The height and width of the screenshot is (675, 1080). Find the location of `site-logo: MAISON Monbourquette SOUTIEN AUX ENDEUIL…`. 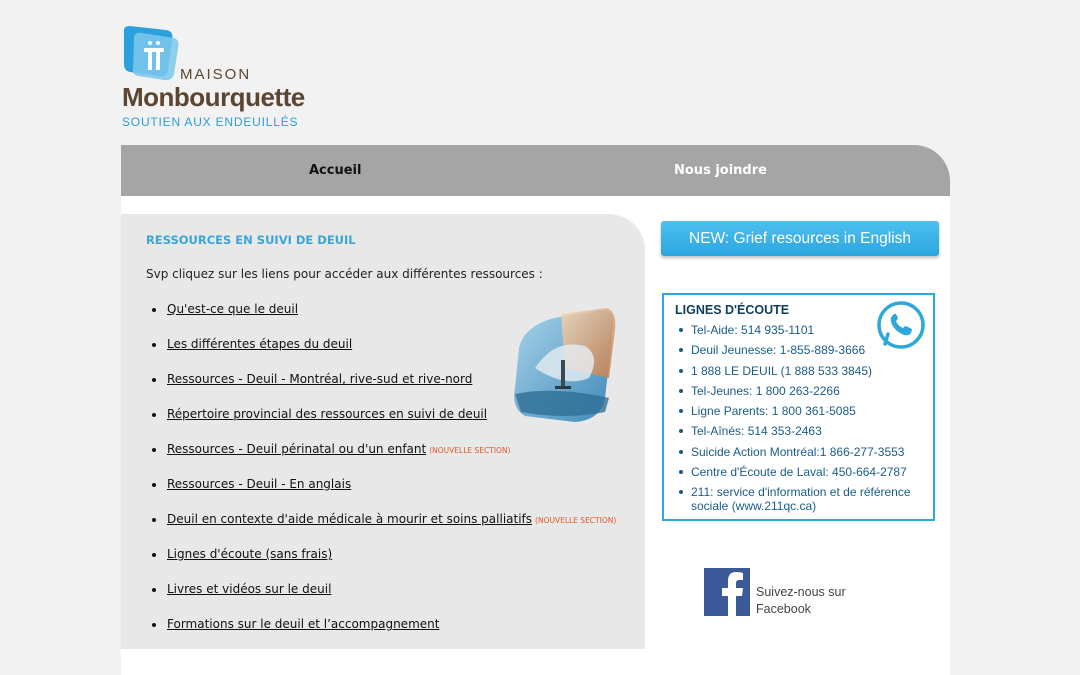

site-logo: MAISON Monbourquette SOUTIEN AUX ENDEUIL… is located at coordinates (222, 81).